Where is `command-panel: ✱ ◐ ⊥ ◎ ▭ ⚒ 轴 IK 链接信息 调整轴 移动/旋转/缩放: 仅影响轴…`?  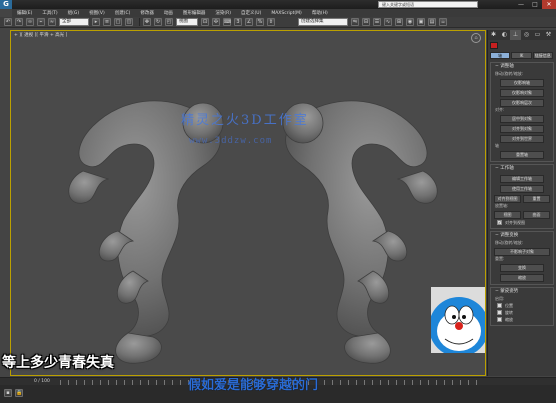 command-panel: ✱ ◐ ⊥ ◎ ▭ ⚒ 轴 IK 链接信息 调整轴 移动/旋转/缩放: 仅影响轴… is located at coordinates (521, 203).